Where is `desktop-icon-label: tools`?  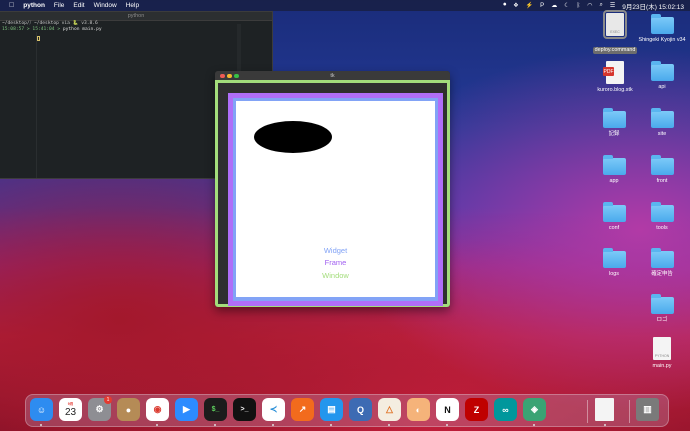 desktop-icon-label: tools is located at coordinates (662, 228).